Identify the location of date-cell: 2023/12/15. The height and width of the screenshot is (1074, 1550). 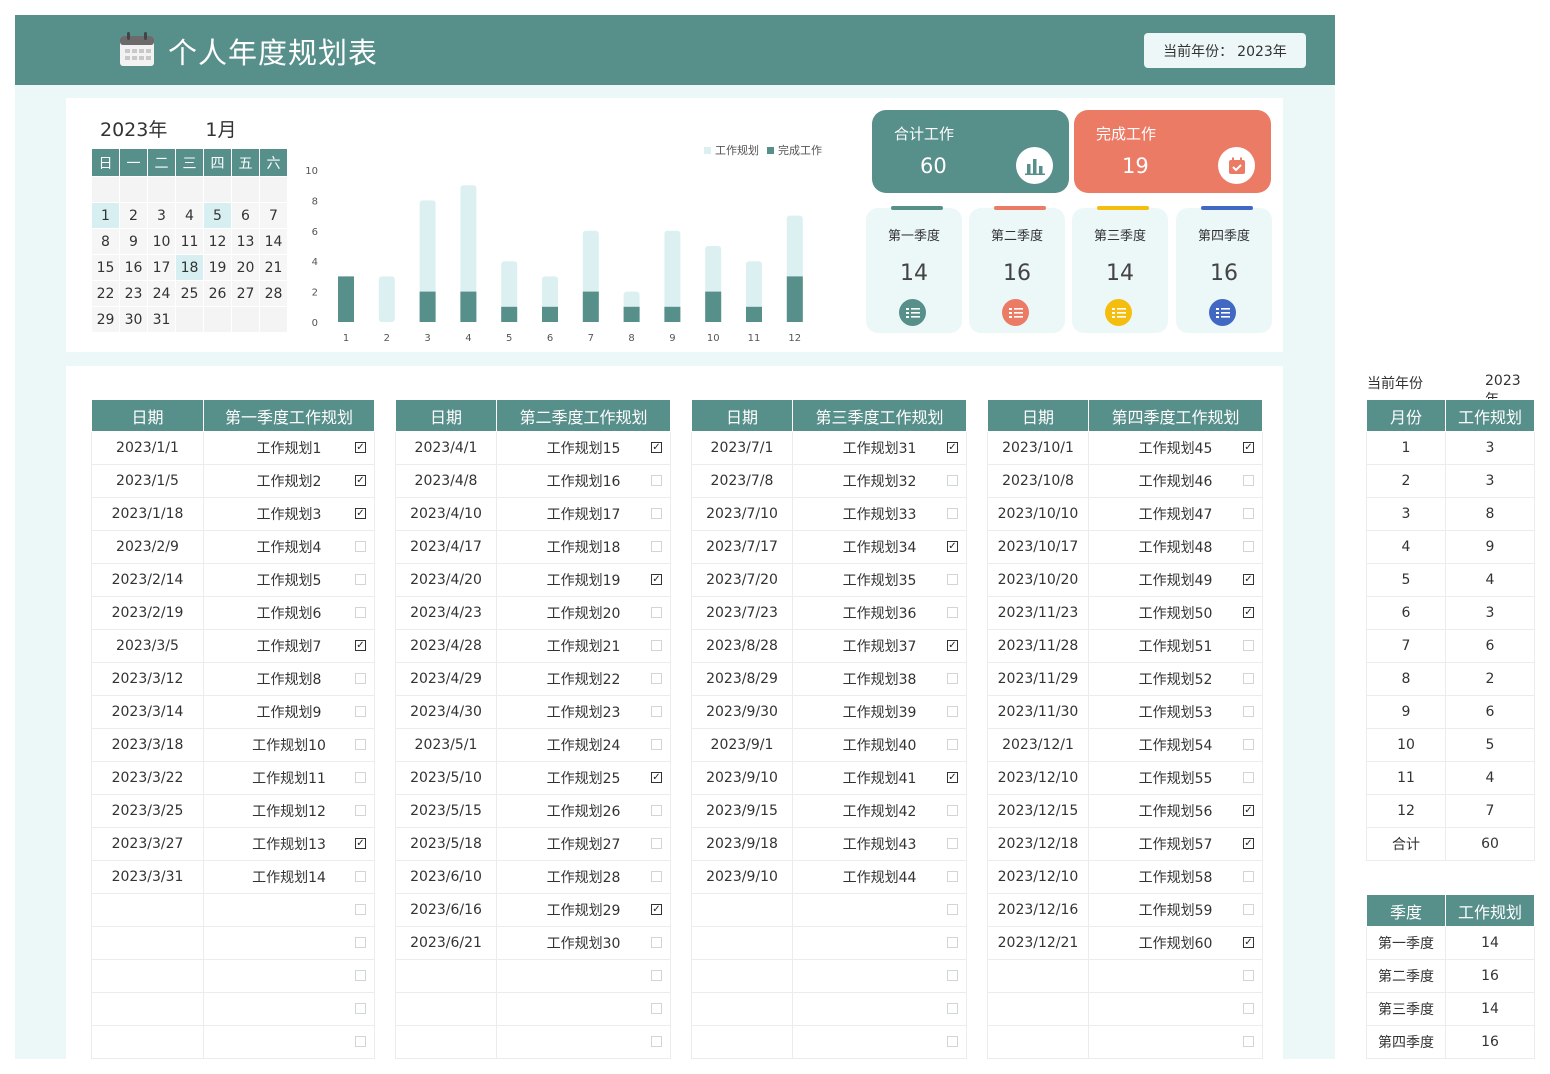
(1038, 811).